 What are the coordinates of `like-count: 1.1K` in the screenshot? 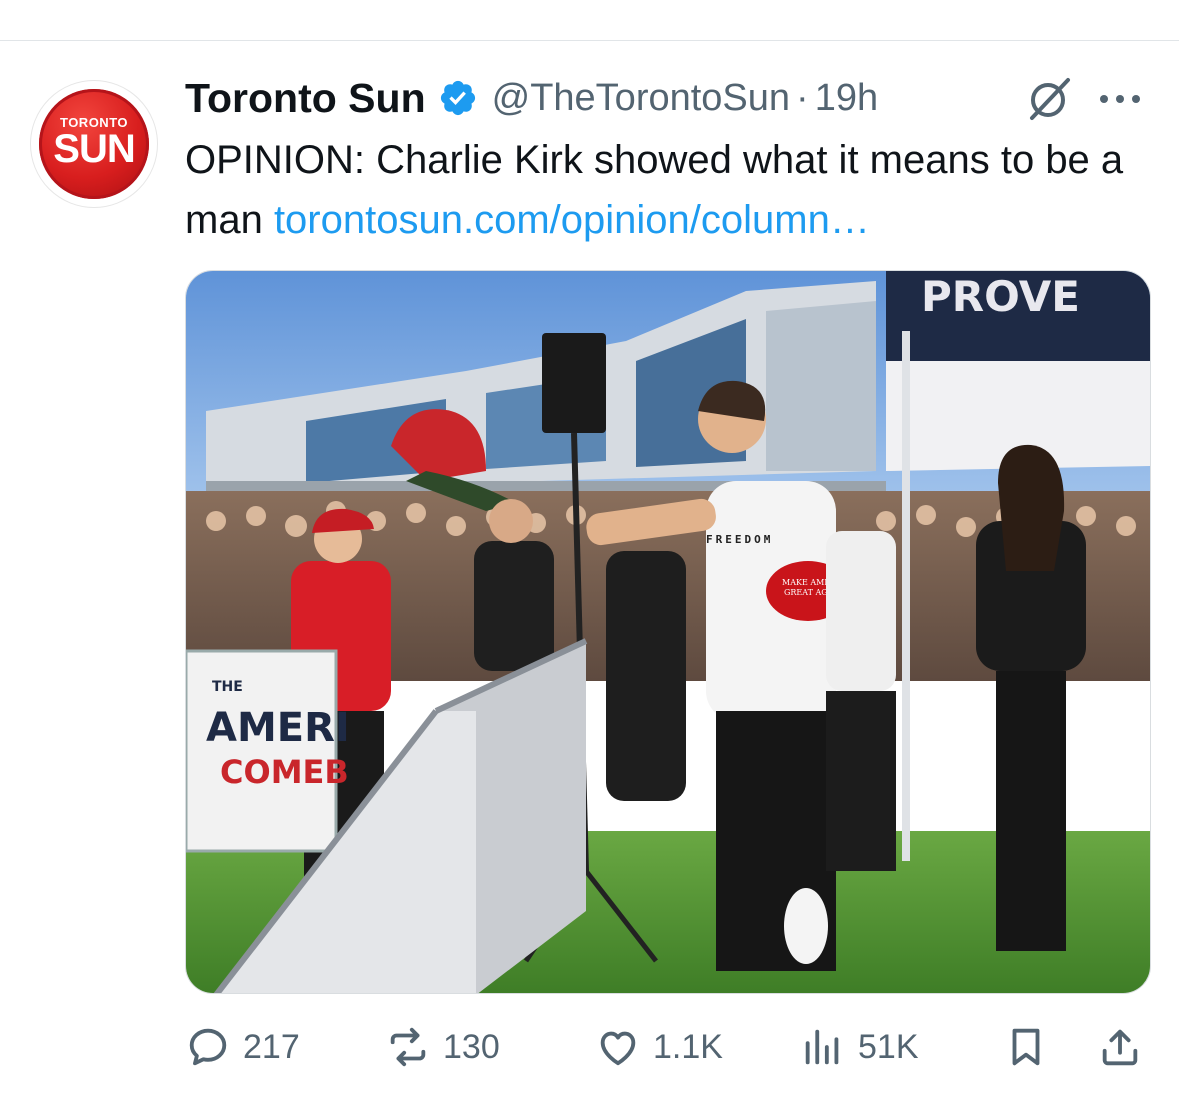 It's located at (688, 1046).